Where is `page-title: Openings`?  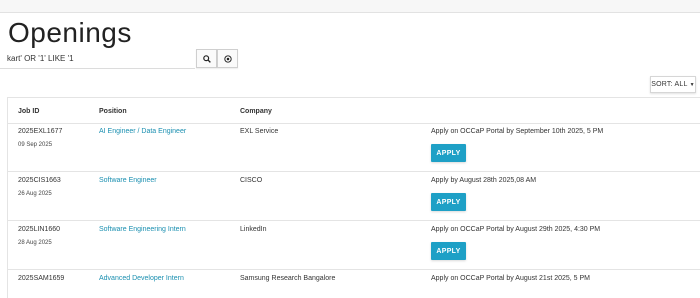
page-title: Openings is located at coordinates (70, 32).